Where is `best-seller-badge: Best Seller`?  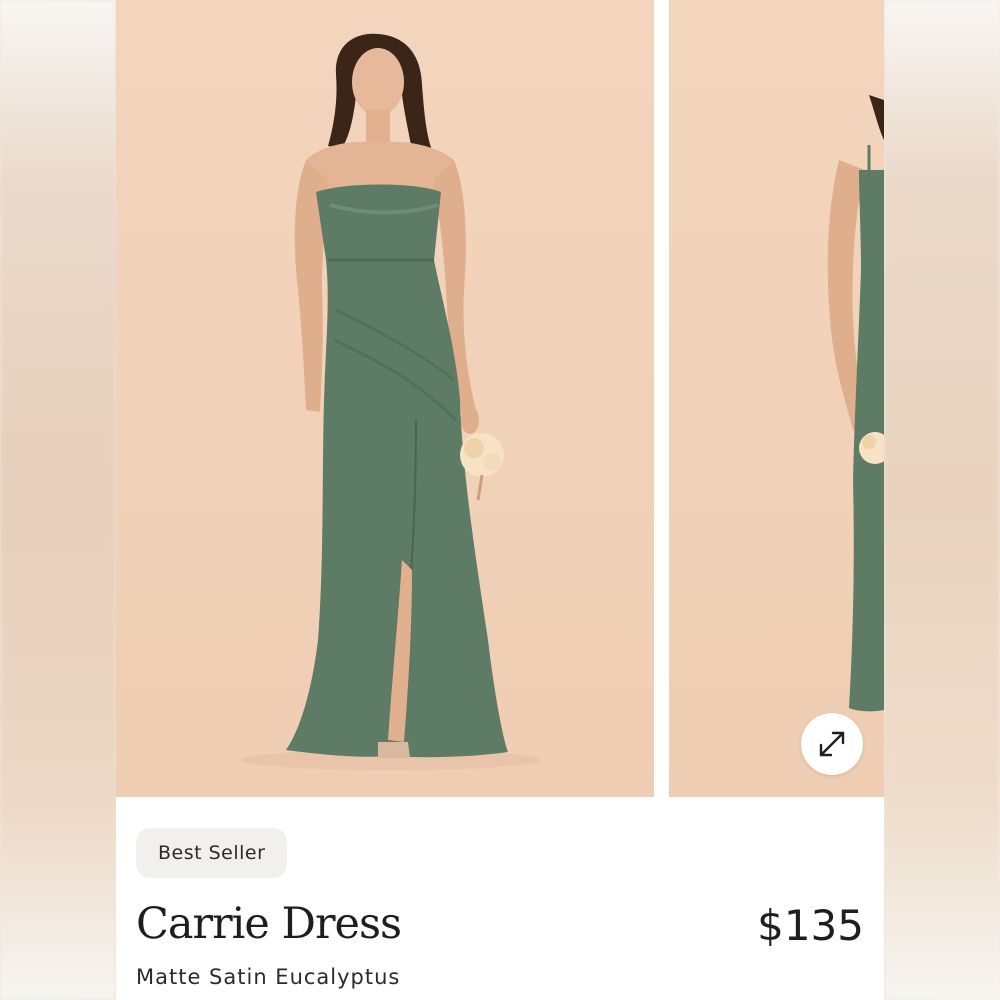
best-seller-badge: Best Seller is located at coordinates (212, 853).